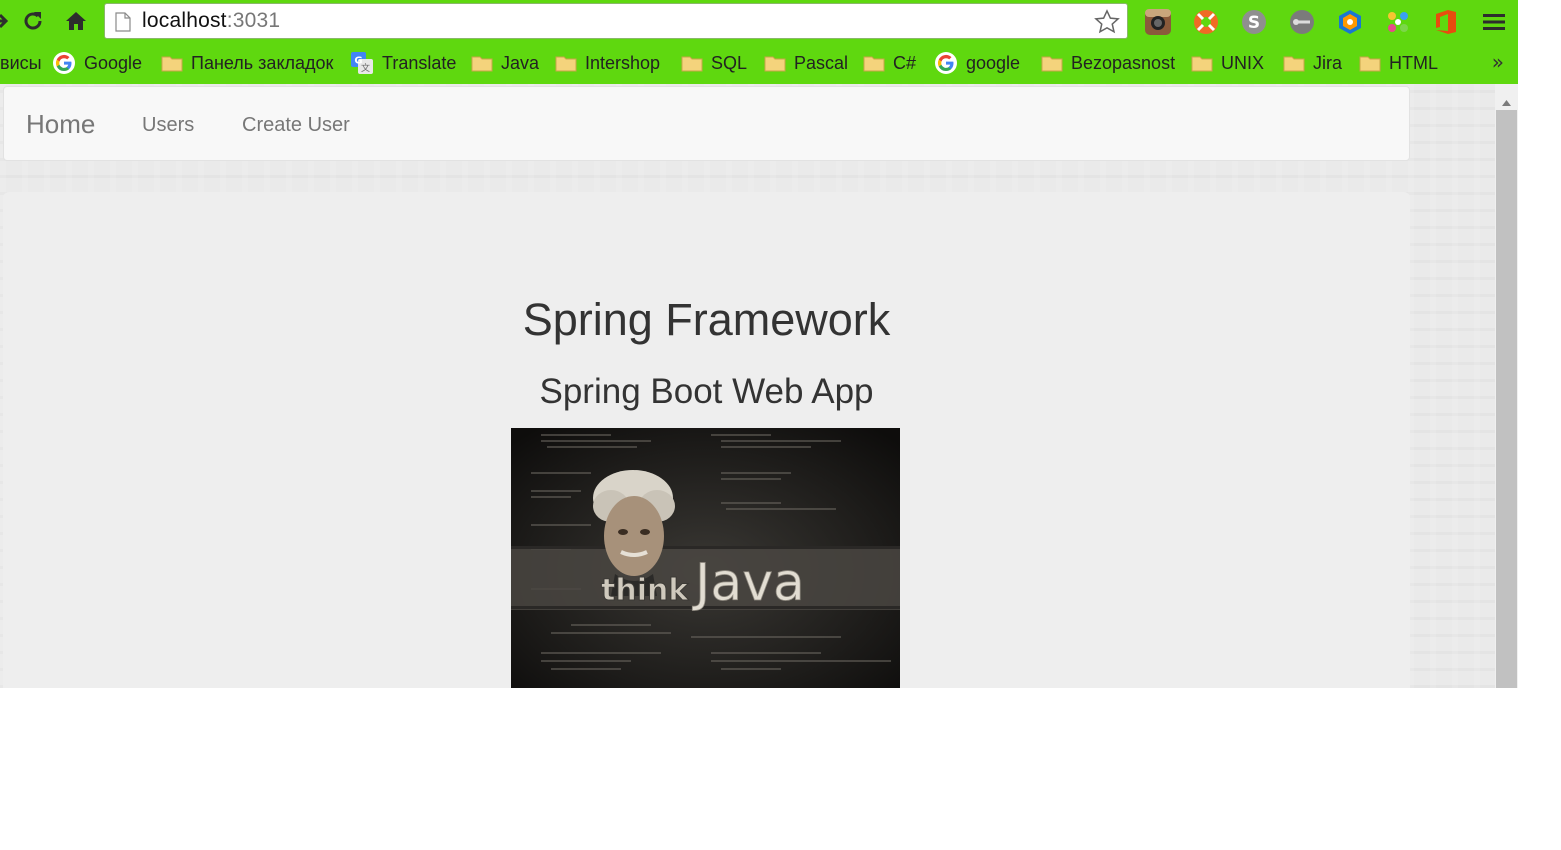 The height and width of the screenshot is (850, 1561). I want to click on nav-link-create-user: Create User, so click(296, 125).